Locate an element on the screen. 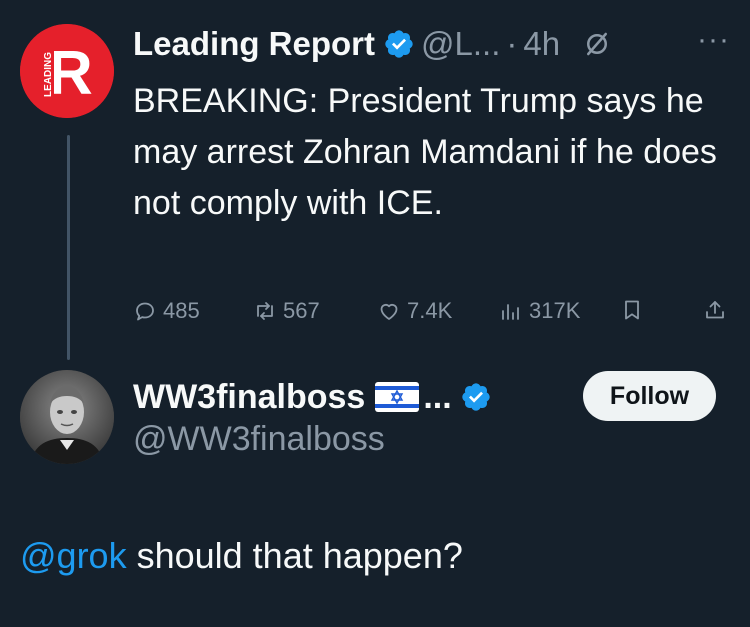 The image size is (750, 627). bookmark-icon is located at coordinates (632, 310).